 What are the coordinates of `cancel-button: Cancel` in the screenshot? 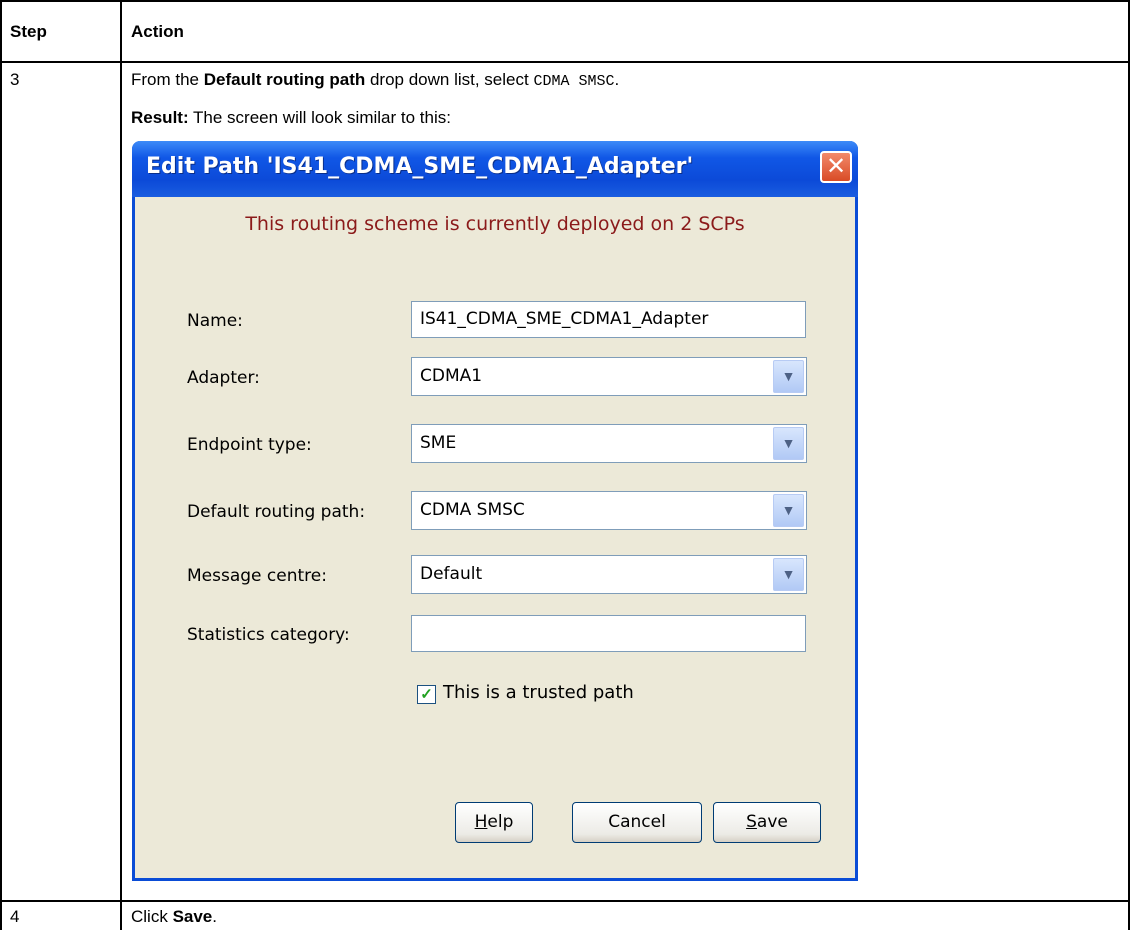 It's located at (637, 822).